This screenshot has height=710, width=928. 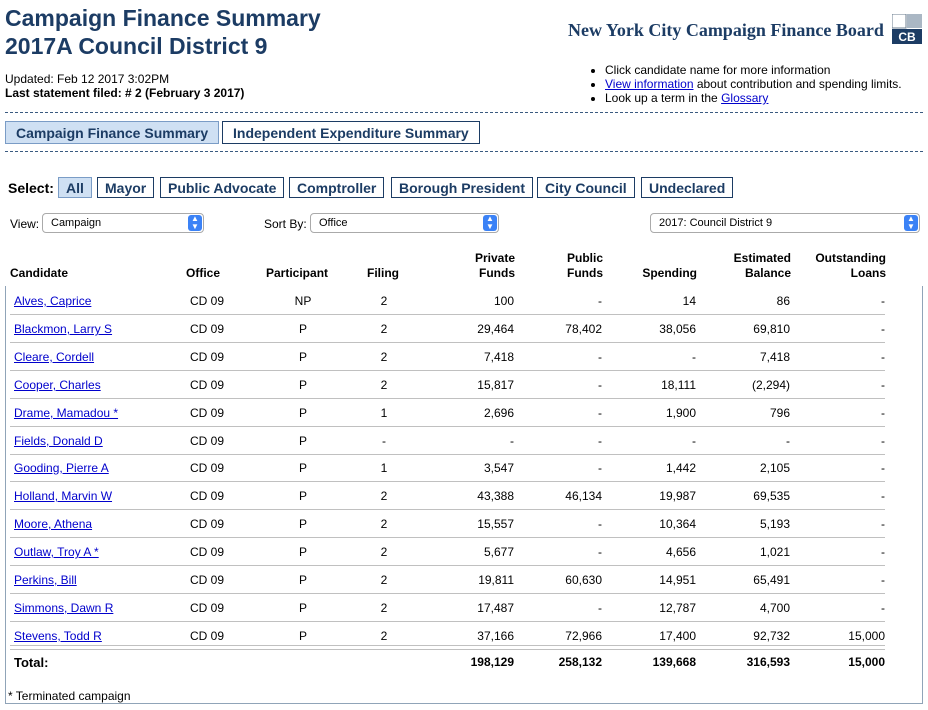 I want to click on filter-comptroller-button: Comptroller, so click(x=337, y=187).